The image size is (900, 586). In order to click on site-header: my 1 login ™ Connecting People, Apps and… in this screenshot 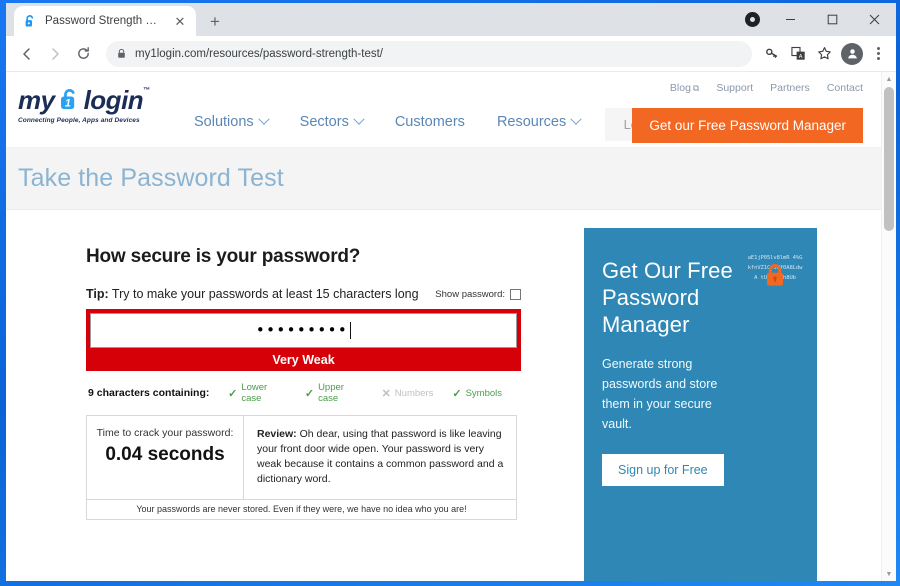, I will do `click(443, 110)`.